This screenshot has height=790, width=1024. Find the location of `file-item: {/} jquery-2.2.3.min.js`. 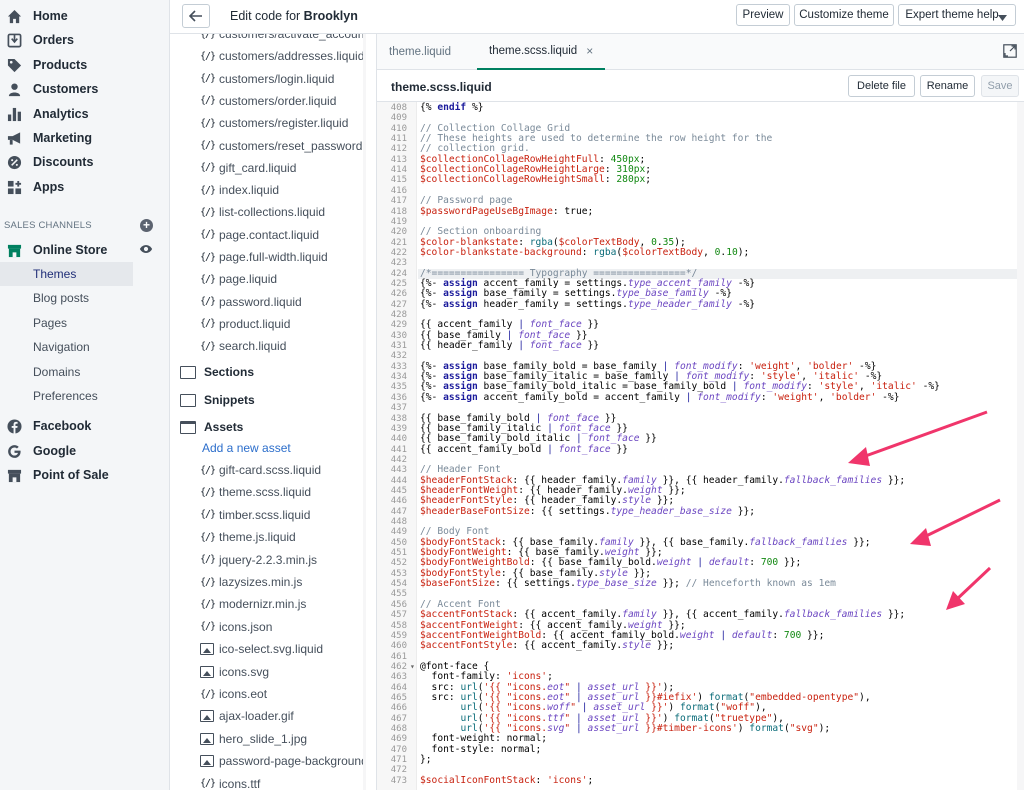

file-item: {/} jquery-2.2.3.min.js is located at coordinates (258, 560).